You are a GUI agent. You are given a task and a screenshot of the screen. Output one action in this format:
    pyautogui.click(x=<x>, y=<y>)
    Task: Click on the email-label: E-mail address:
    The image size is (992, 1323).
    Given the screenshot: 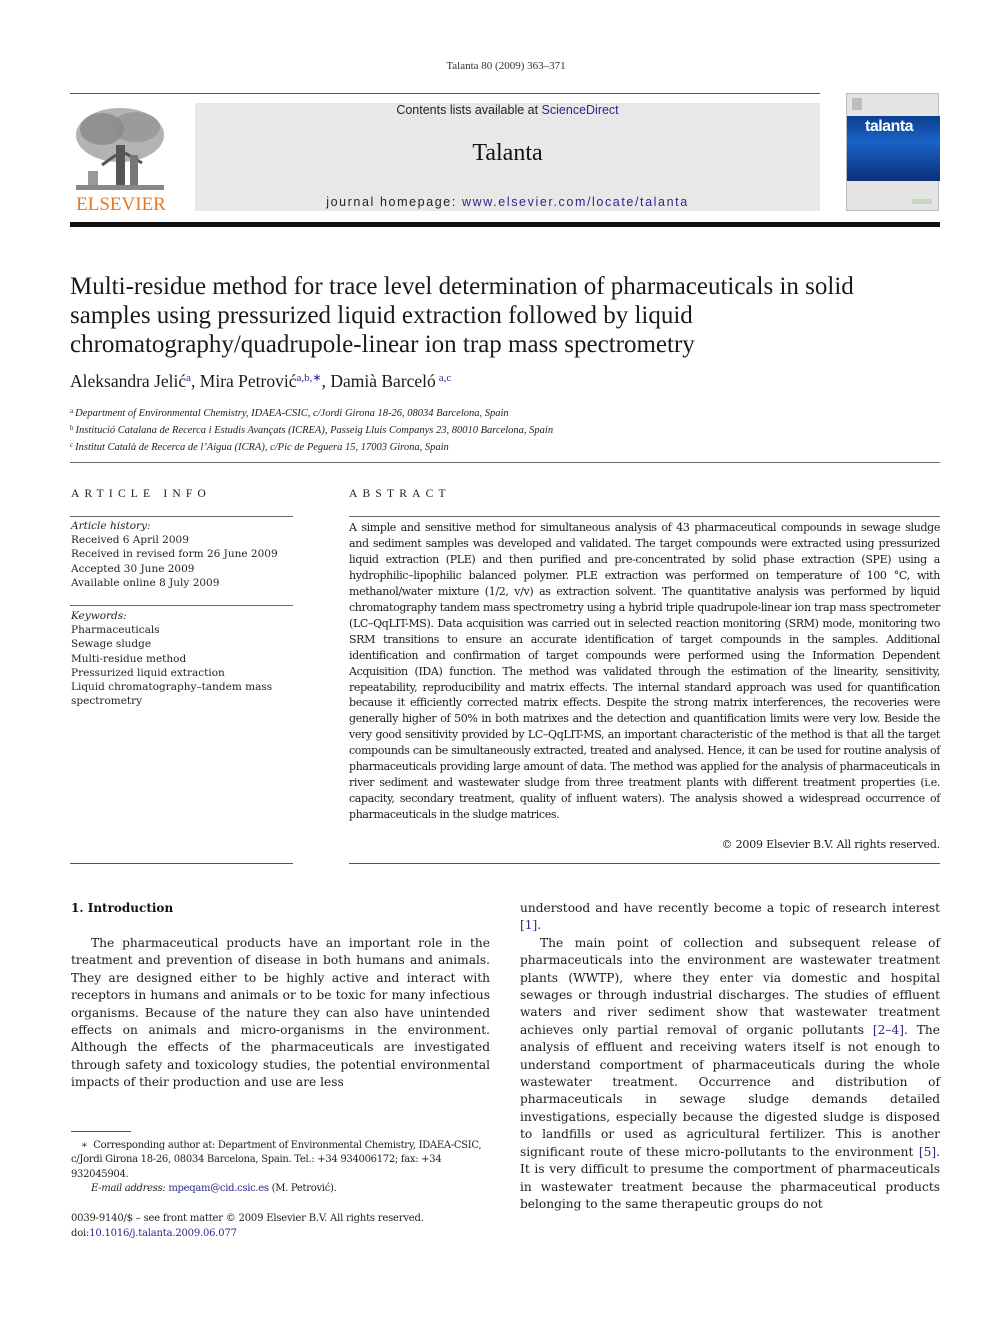 What is the action you would take?
    pyautogui.click(x=130, y=1188)
    